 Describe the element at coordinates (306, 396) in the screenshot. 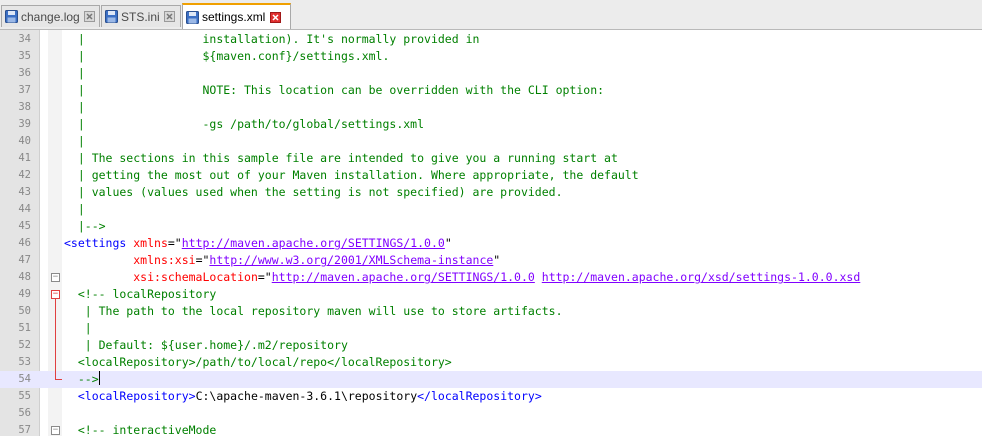

I see `code-token: C:\apache-maven-3.6.1\repository` at that location.